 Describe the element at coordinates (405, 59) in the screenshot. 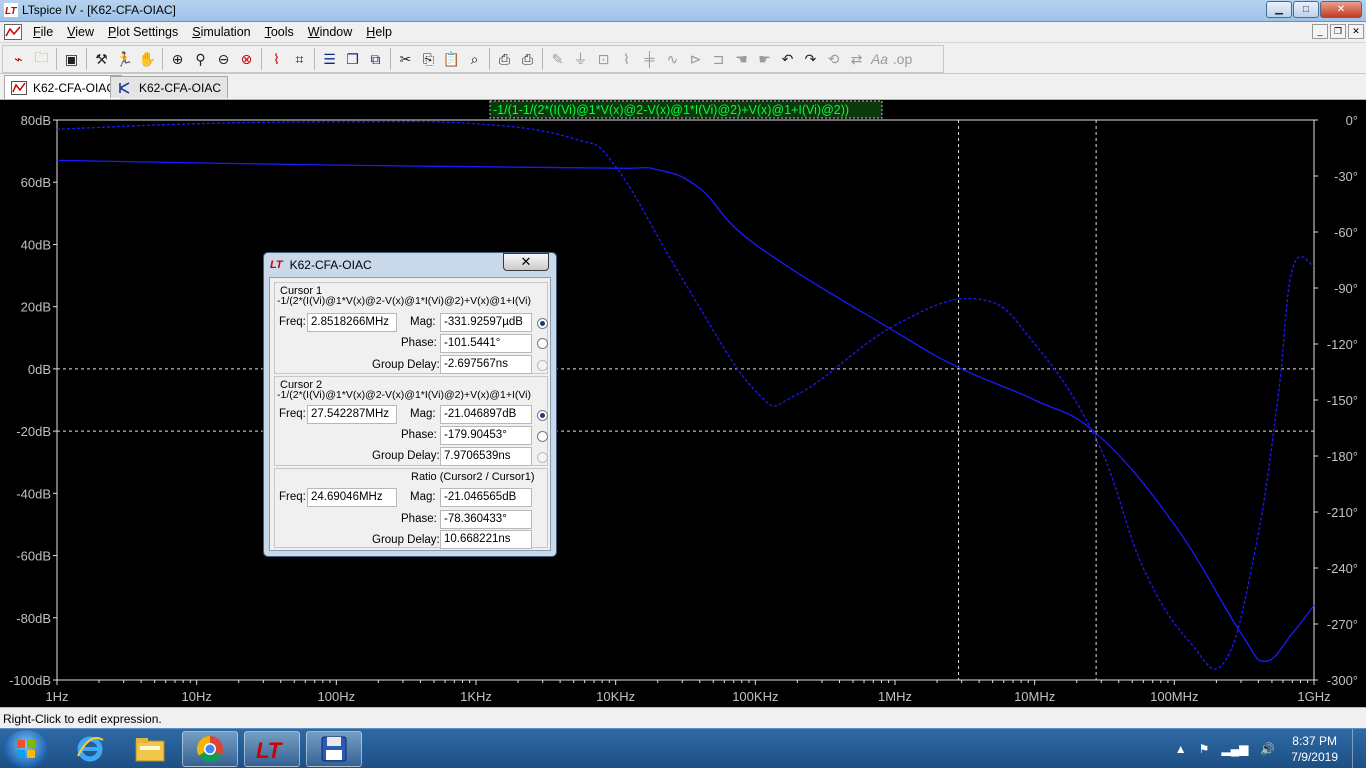

I see `cut-icon: ✂` at that location.